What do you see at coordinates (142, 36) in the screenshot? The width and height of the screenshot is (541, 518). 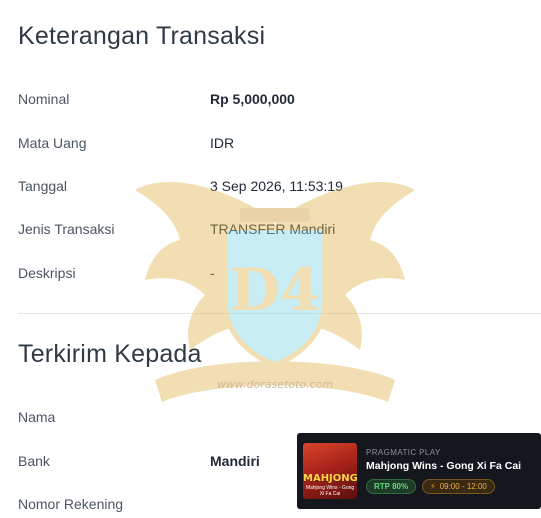 I see `section-title-details: Keterangan Transaksi` at bounding box center [142, 36].